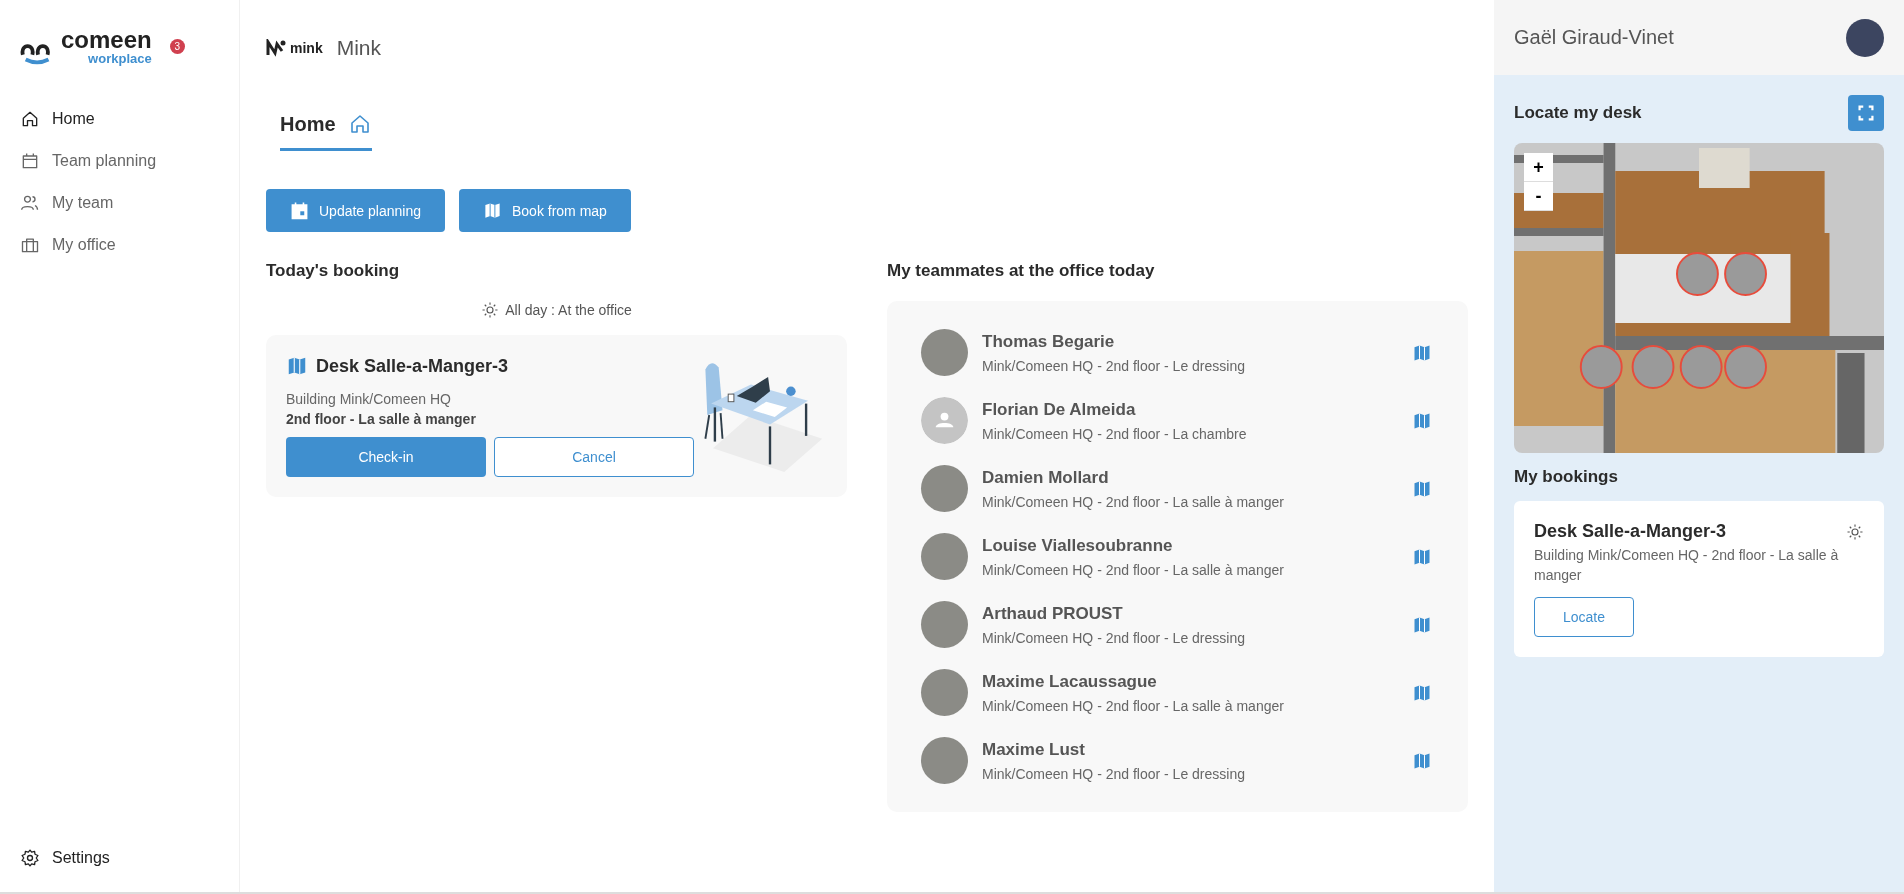 This screenshot has width=1904, height=894. Describe the element at coordinates (1034, 749) in the screenshot. I see `teammate-name: Maxime Lust` at that location.